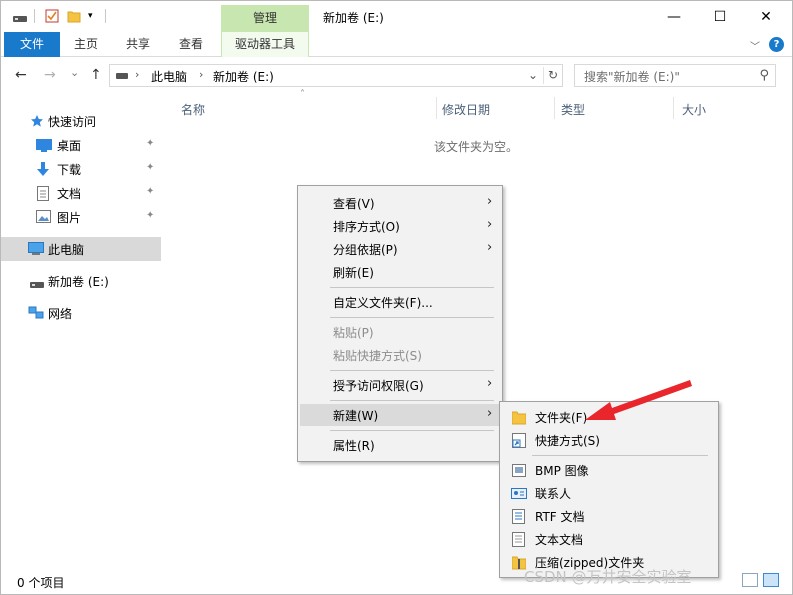 The width and height of the screenshot is (793, 595). I want to click on menu-item-new-text: 文本文档, so click(609, 539).